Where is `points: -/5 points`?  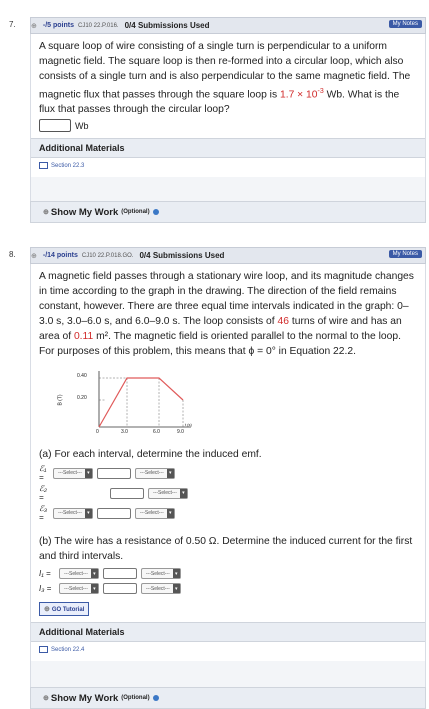 points: -/5 points is located at coordinates (58, 25).